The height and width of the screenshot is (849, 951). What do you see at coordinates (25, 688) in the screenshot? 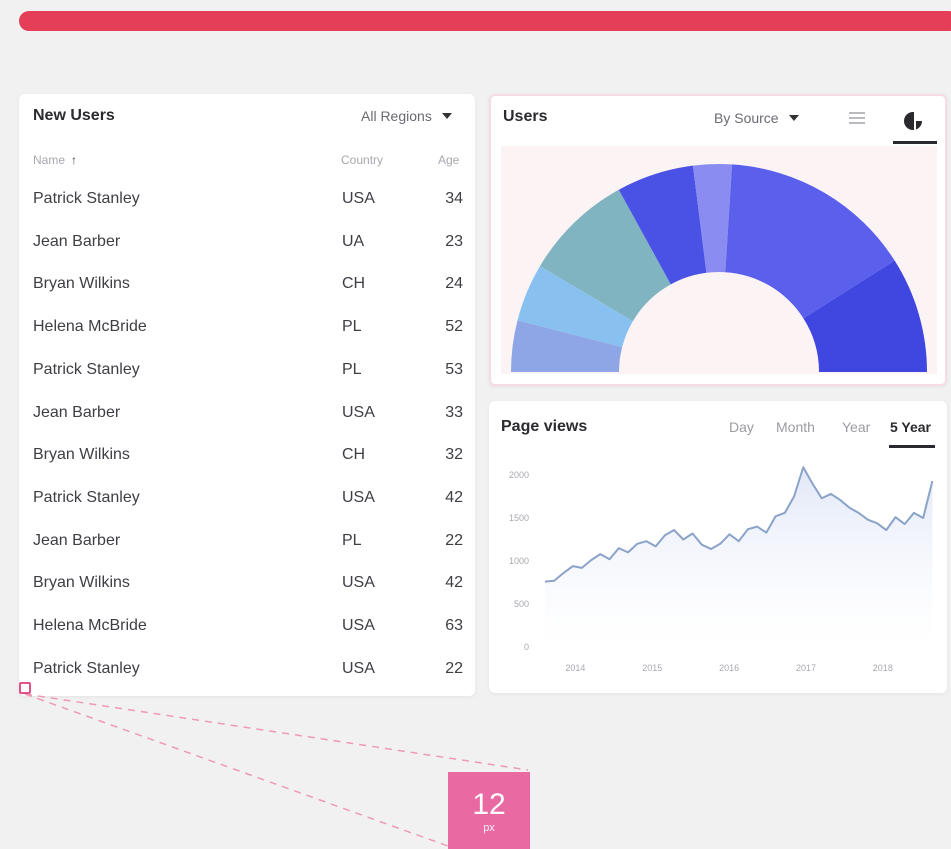
I see `spacing-marker` at bounding box center [25, 688].